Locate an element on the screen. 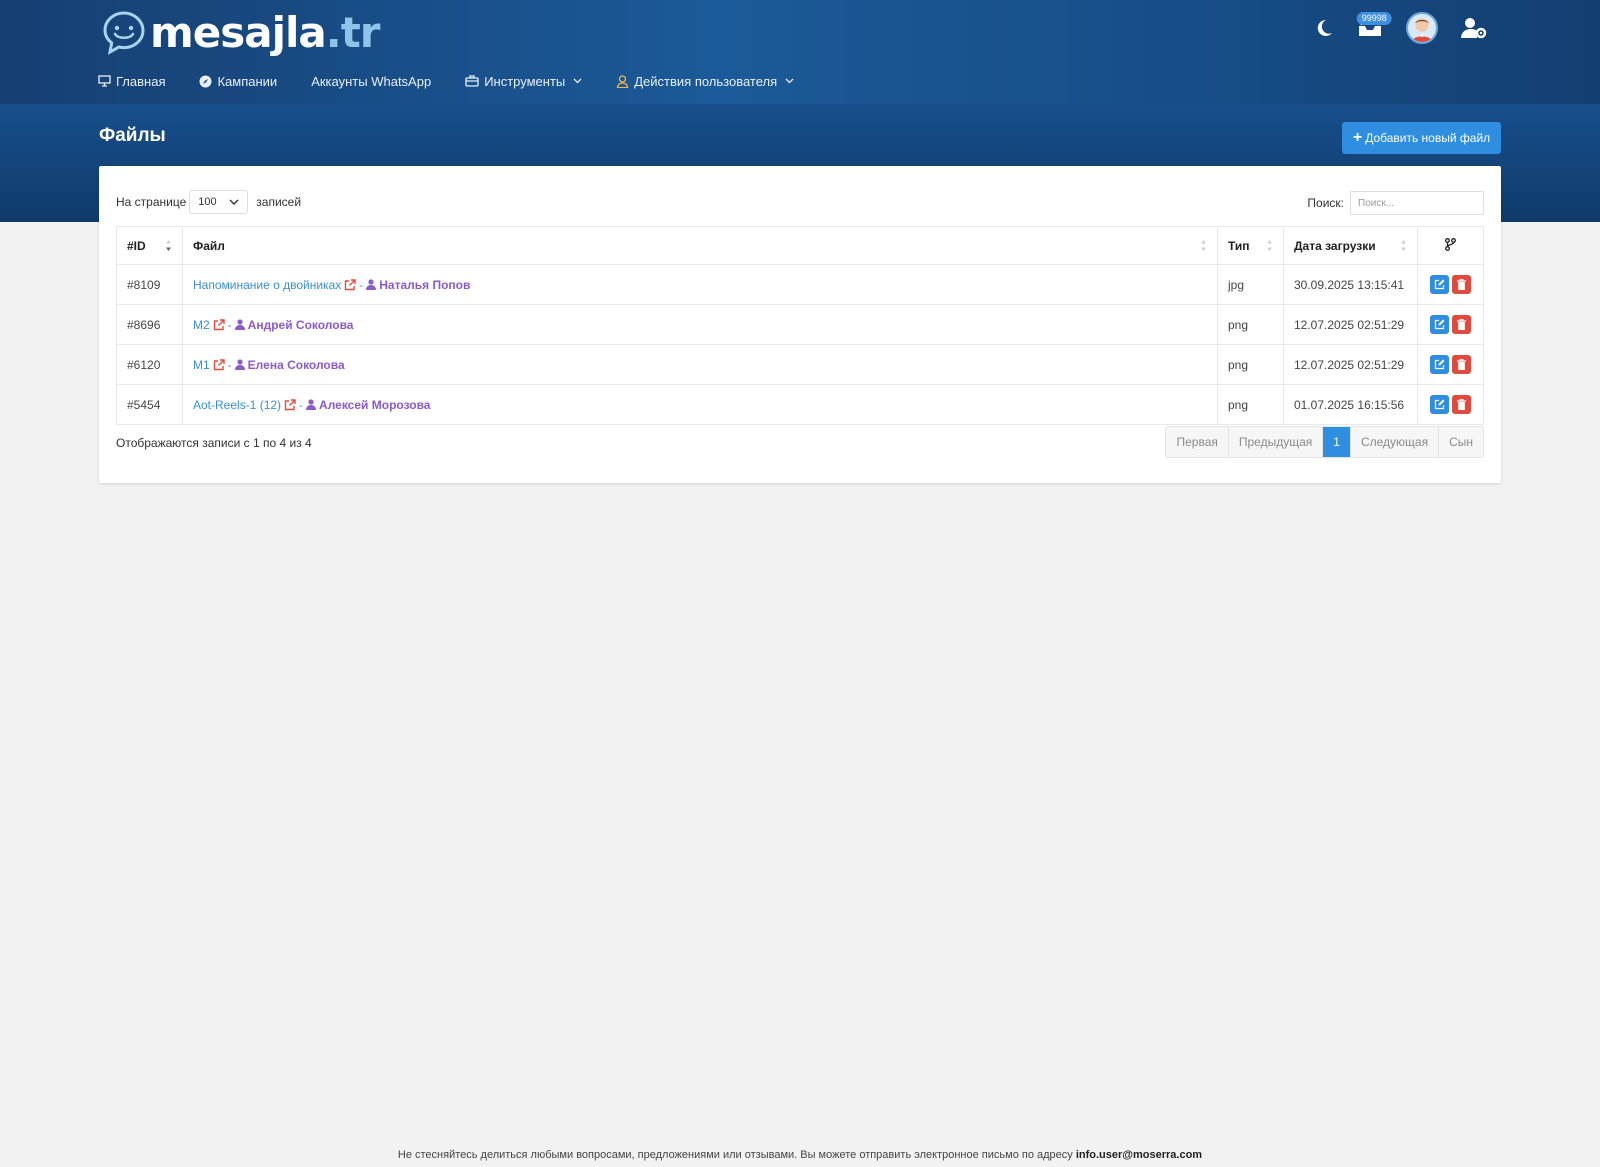 This screenshot has width=1600, height=1167. page-last: Сын is located at coordinates (1461, 442).